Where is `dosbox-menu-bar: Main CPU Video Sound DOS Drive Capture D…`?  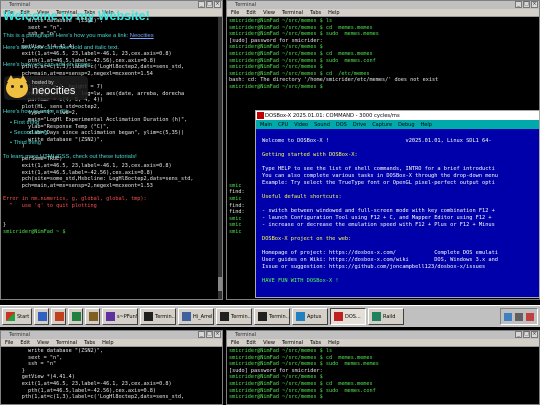
dosbox-menu-bar: Main CPU Video Sound DOS Drive Capture D… is located at coordinates (397, 124).